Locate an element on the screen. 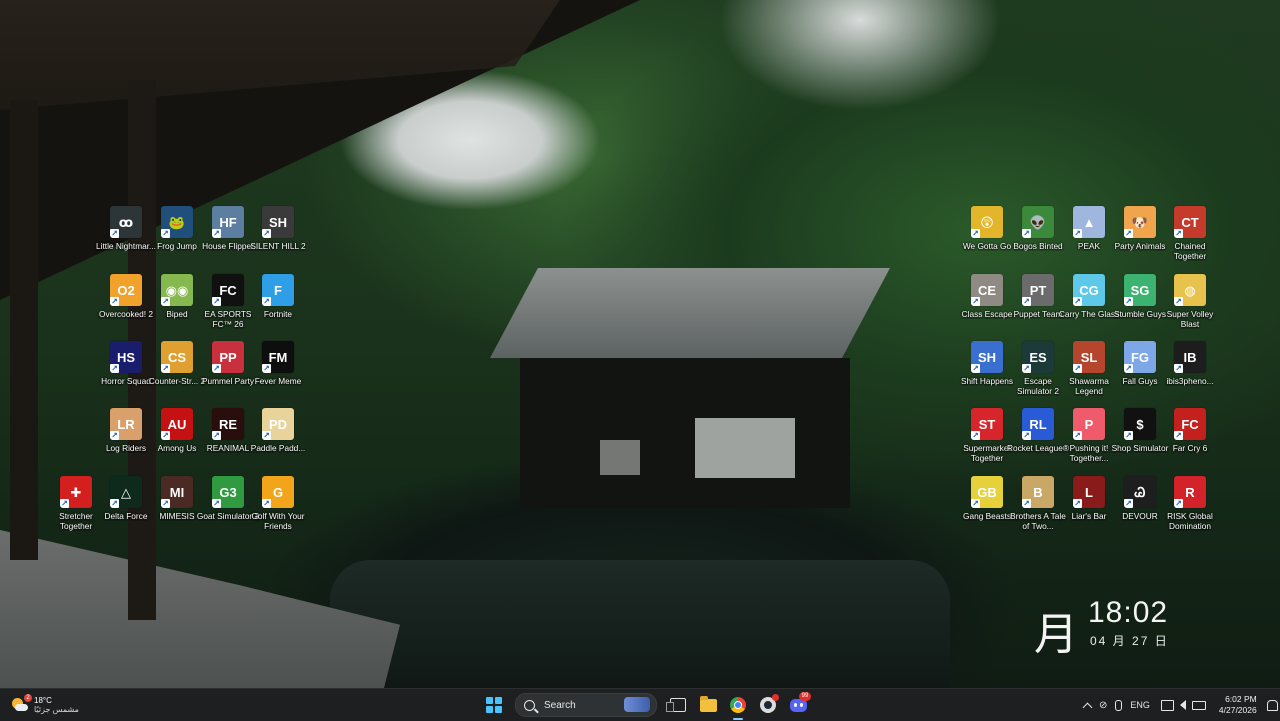  battery-icon is located at coordinates (1198, 705).